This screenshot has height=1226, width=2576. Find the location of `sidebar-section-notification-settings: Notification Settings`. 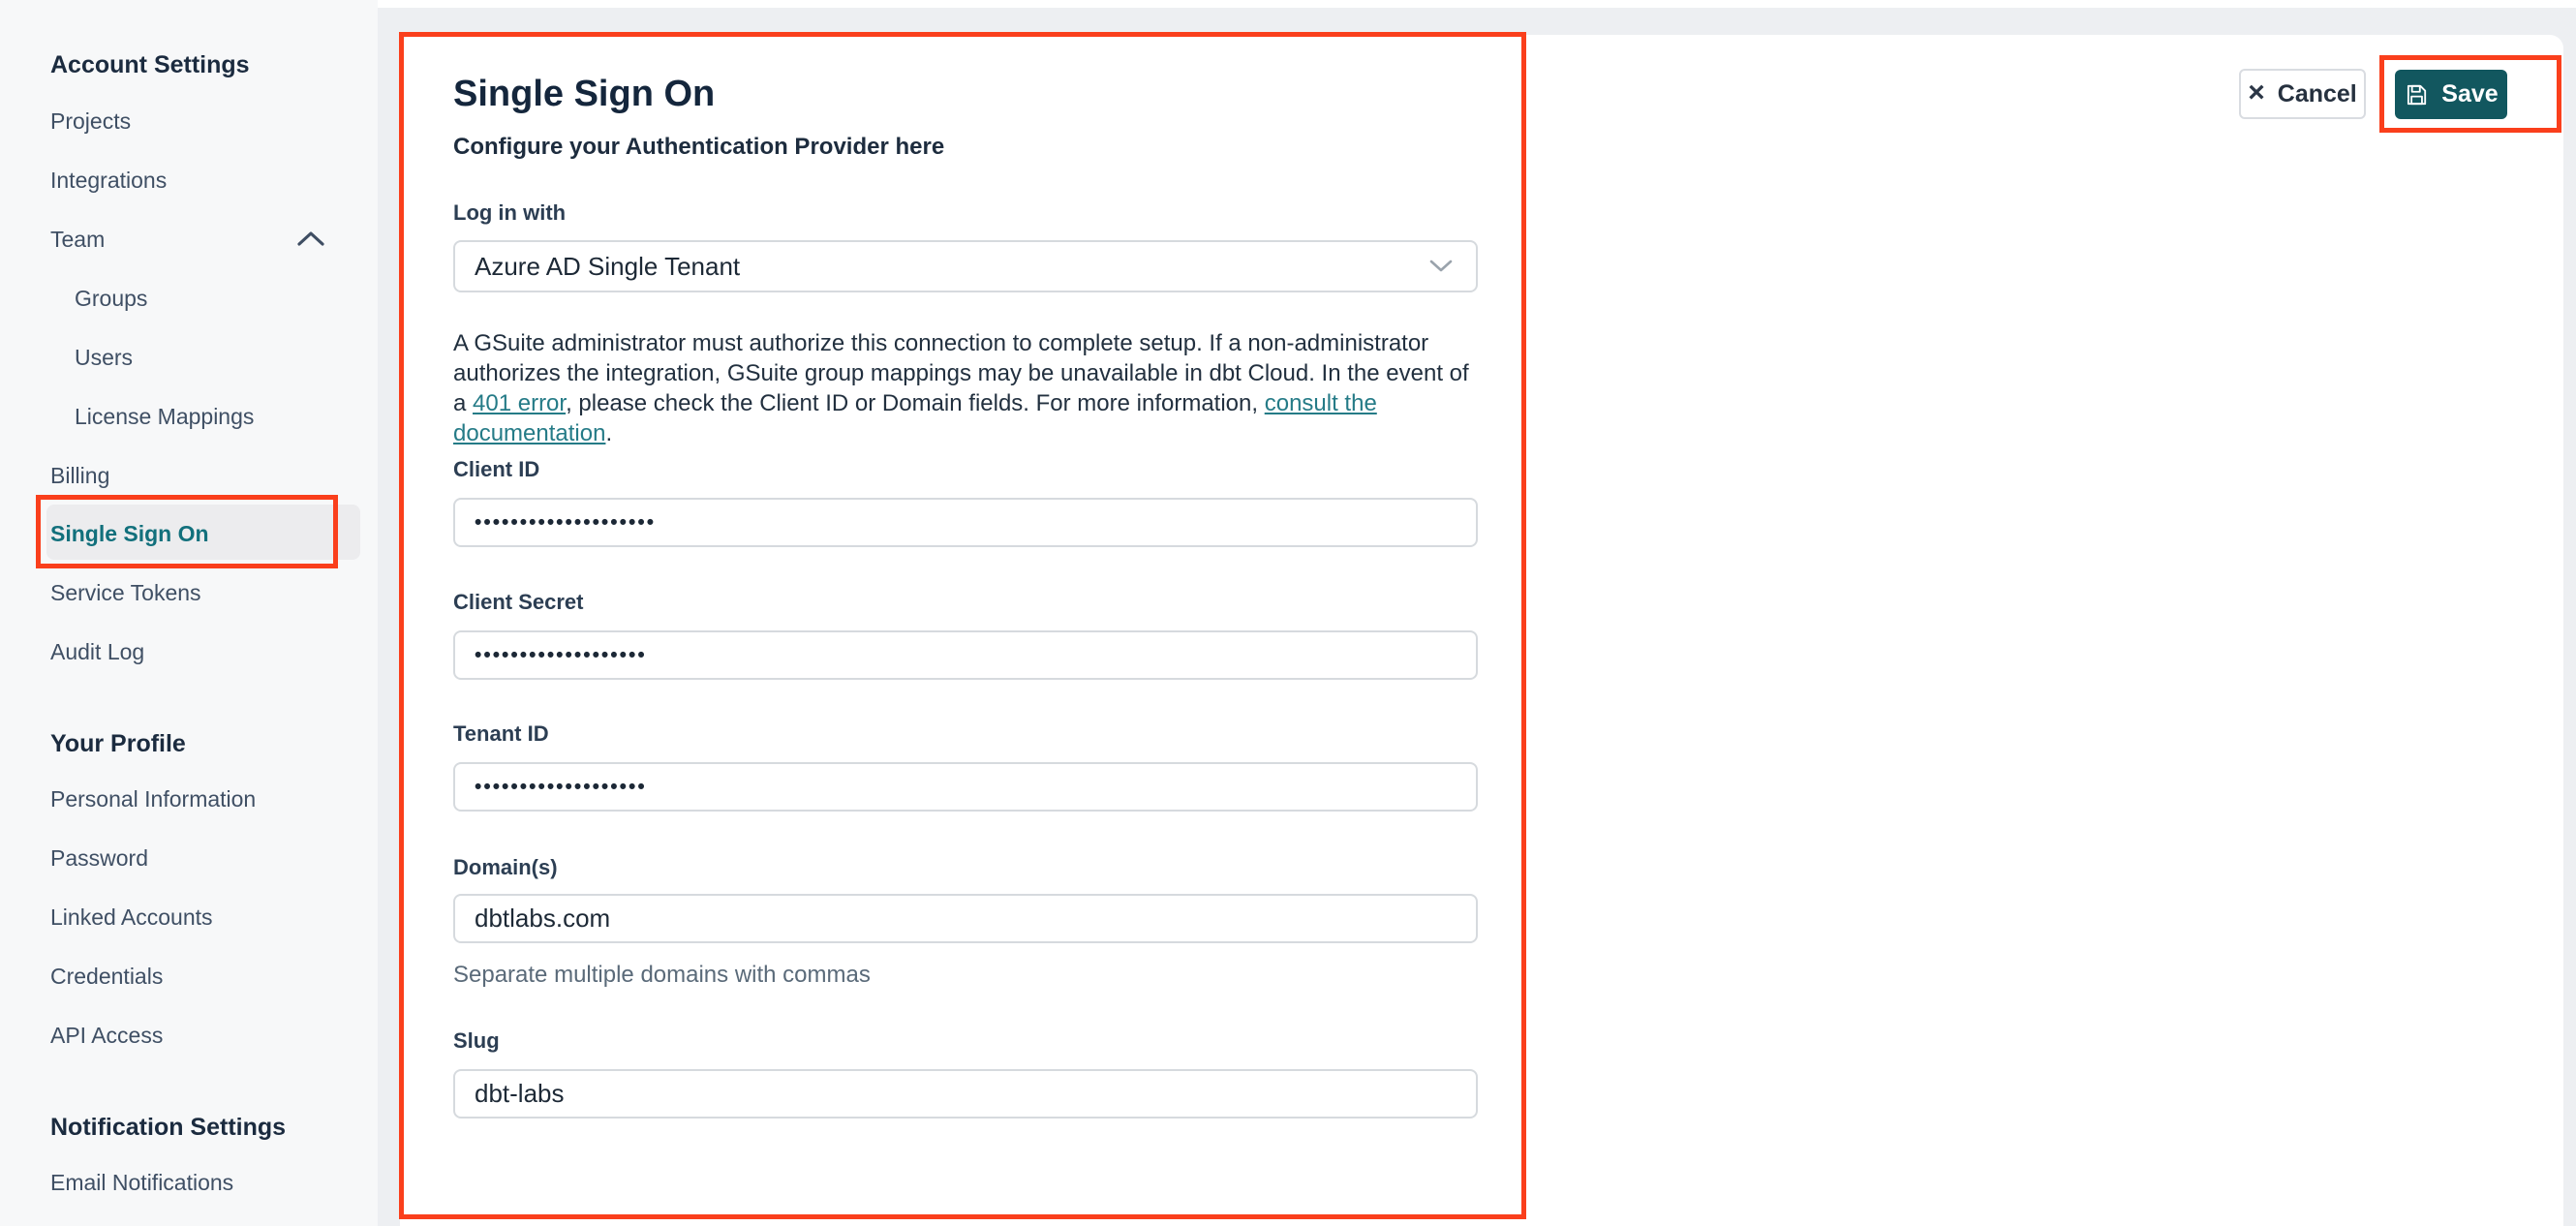

sidebar-section-notification-settings: Notification Settings is located at coordinates (168, 1127).